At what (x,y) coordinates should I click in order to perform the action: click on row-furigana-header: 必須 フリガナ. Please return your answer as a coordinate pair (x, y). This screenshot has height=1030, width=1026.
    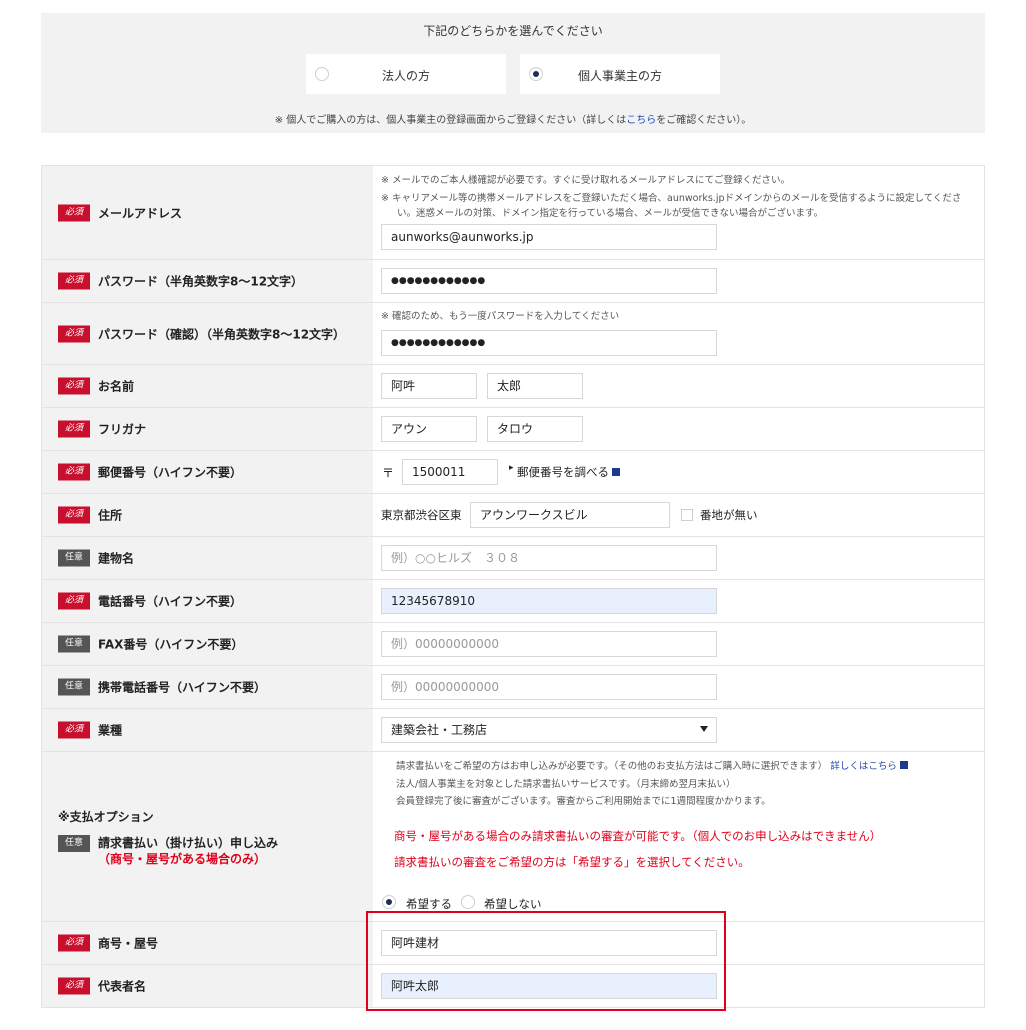
    Looking at the image, I should click on (207, 429).